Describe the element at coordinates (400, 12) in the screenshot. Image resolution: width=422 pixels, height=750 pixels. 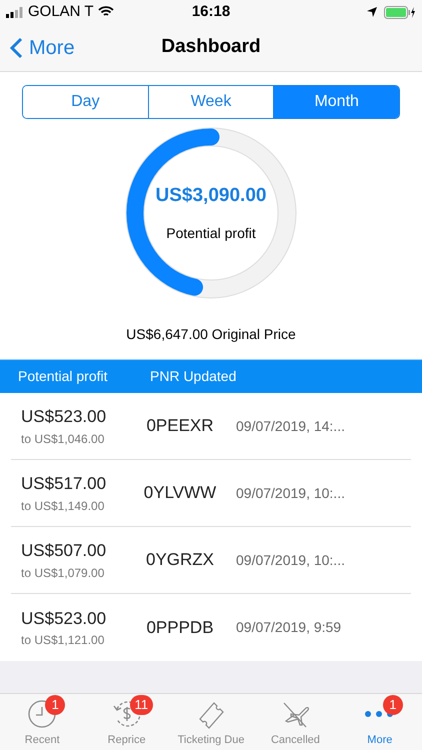
I see `battery-charging-icon` at that location.